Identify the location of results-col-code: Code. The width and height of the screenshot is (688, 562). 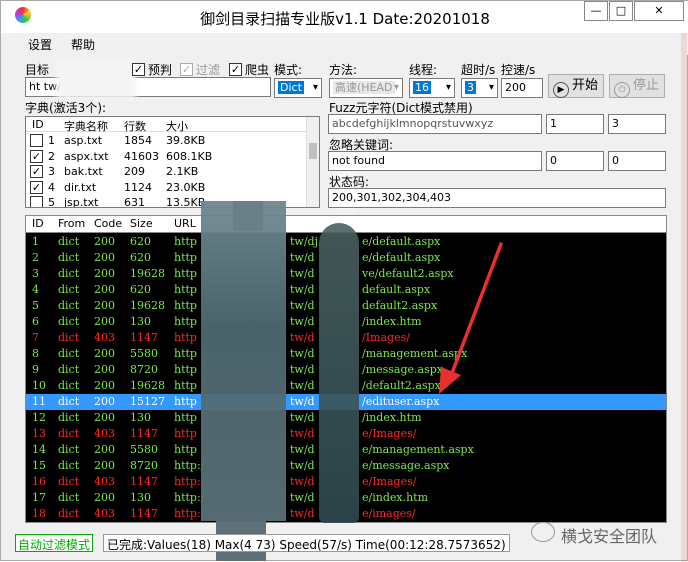
(108, 223).